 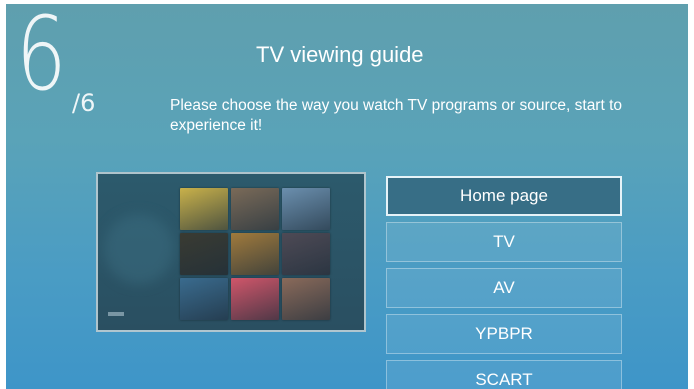 What do you see at coordinates (504, 196) in the screenshot?
I see `menu-item-home-page: Home page` at bounding box center [504, 196].